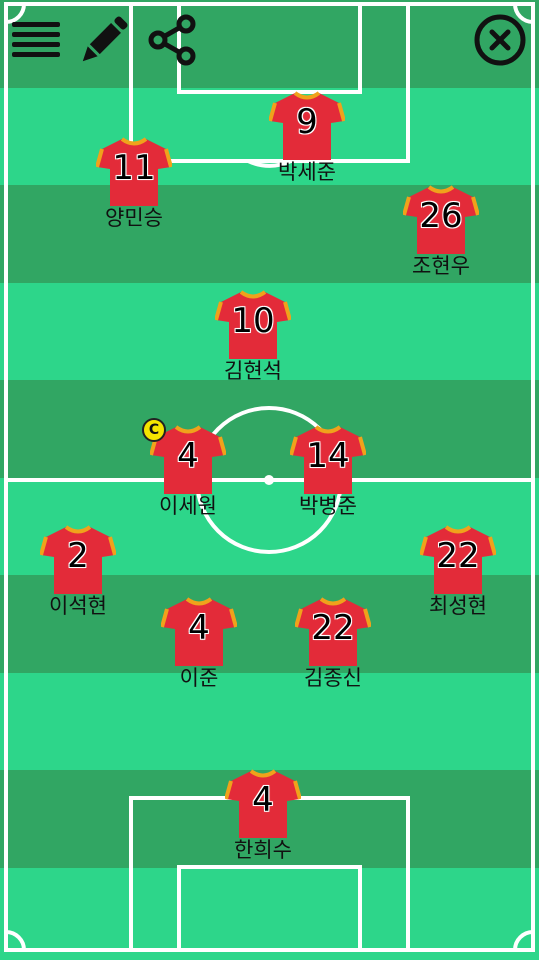 The image size is (539, 960). What do you see at coordinates (307, 122) in the screenshot?
I see `shirt-number: 9` at bounding box center [307, 122].